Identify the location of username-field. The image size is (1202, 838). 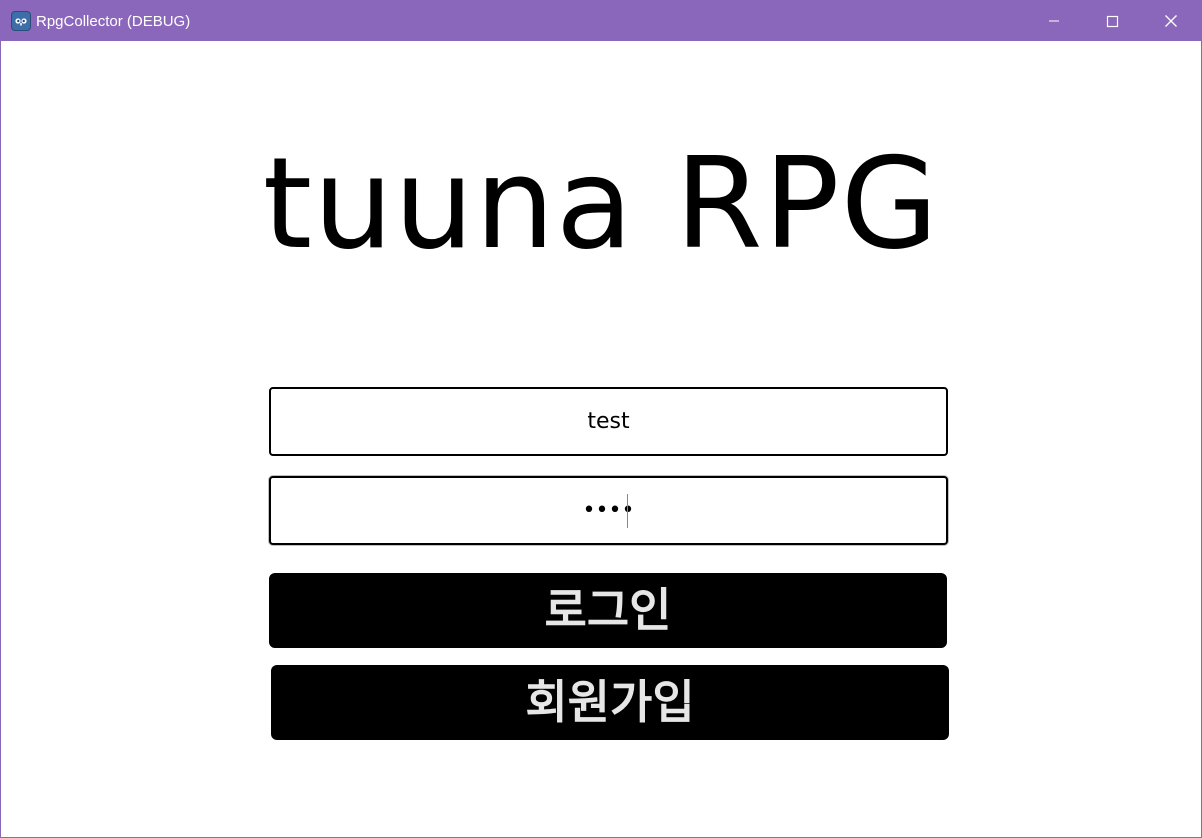
(608, 421).